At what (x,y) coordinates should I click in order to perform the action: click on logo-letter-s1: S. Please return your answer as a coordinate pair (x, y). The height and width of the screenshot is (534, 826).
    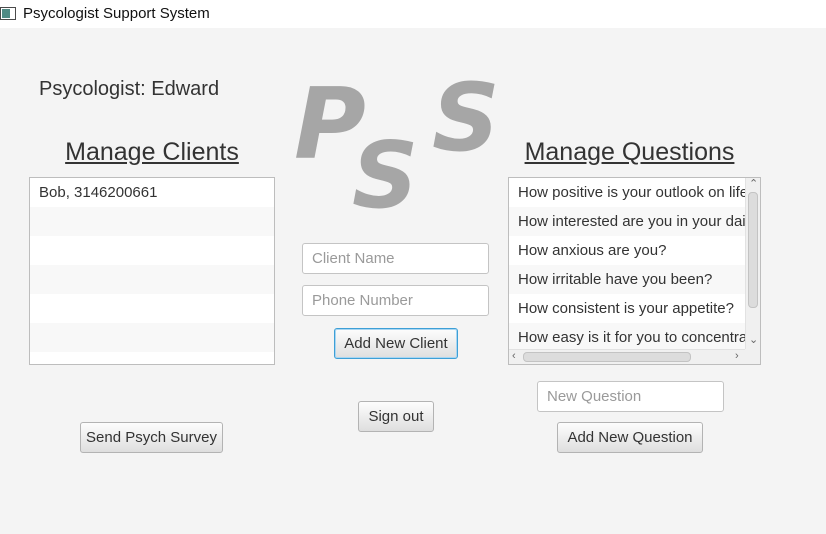
    Looking at the image, I should click on (385, 175).